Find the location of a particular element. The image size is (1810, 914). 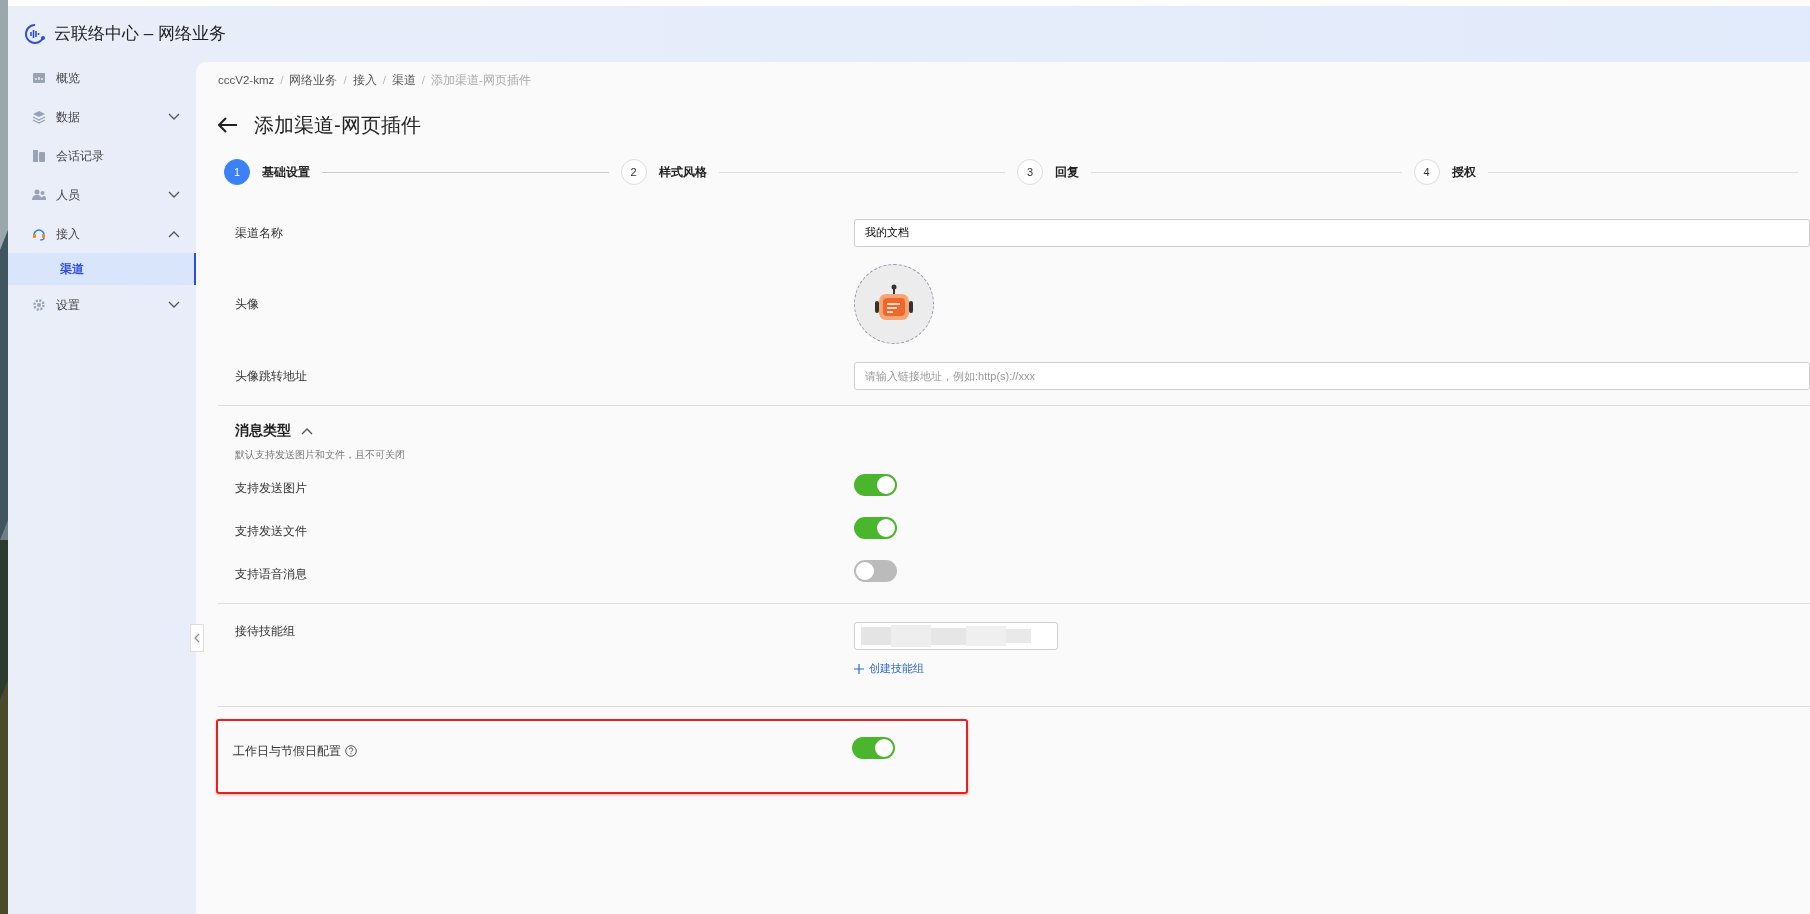

plus-icon is located at coordinates (859, 668).